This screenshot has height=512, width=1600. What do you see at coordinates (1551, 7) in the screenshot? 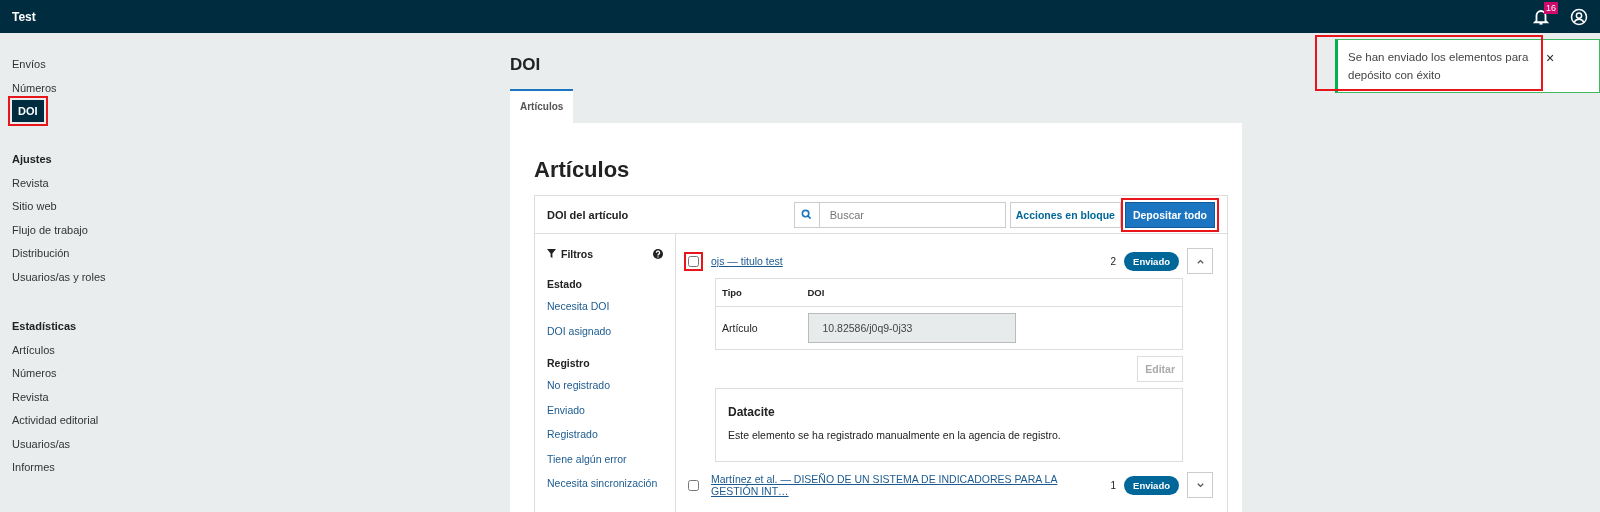
I see `notification-count: 16` at bounding box center [1551, 7].